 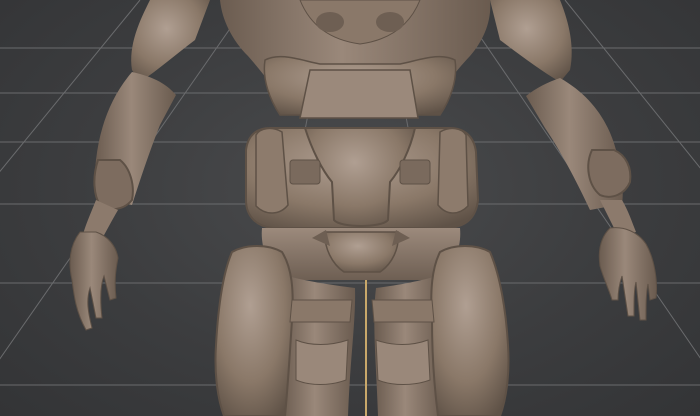 I want to click on belt, so click(x=362, y=178).